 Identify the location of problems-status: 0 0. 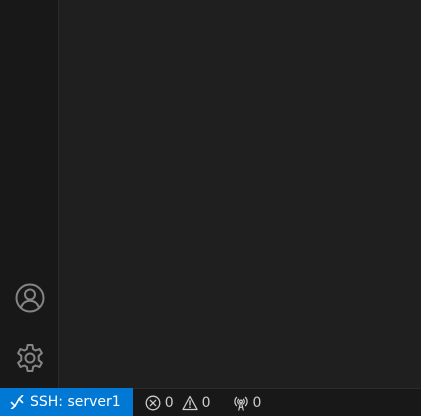
(178, 402).